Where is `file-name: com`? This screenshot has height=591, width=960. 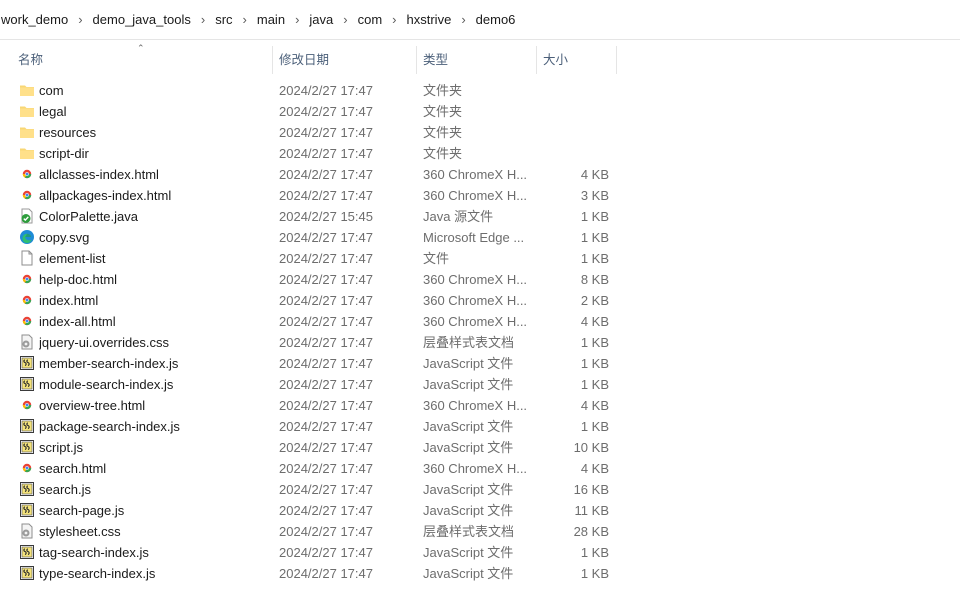
file-name: com is located at coordinates (154, 90).